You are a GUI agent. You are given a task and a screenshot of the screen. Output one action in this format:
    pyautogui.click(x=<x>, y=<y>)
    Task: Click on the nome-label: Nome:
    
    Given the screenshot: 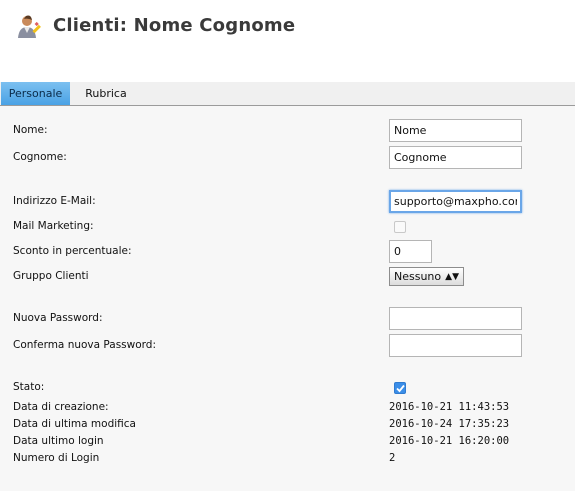 What is the action you would take?
    pyautogui.click(x=30, y=130)
    